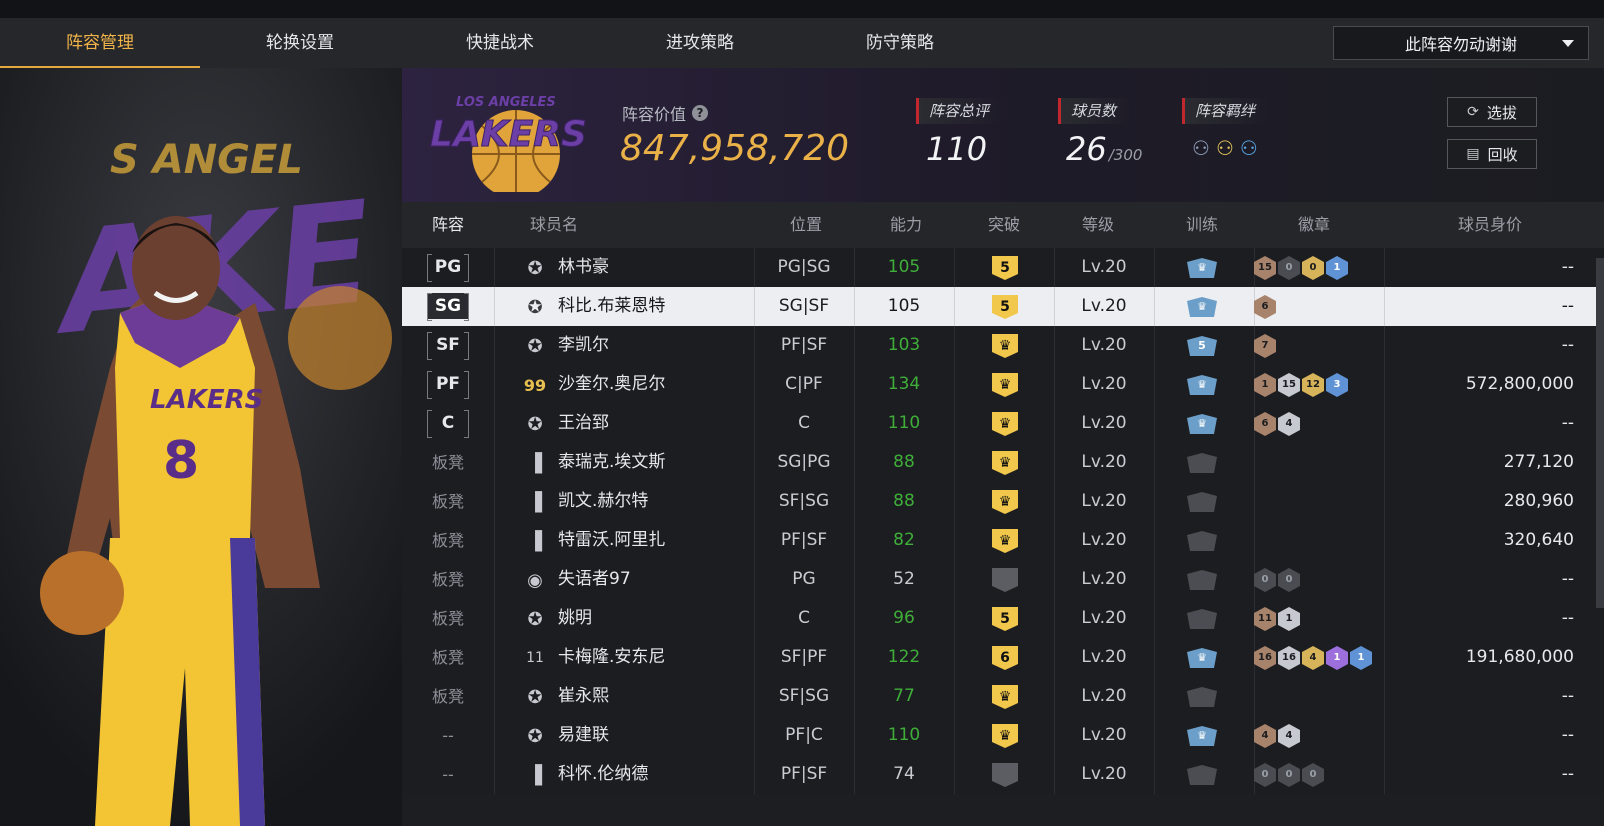  I want to click on scrollbar, so click(1600, 433).